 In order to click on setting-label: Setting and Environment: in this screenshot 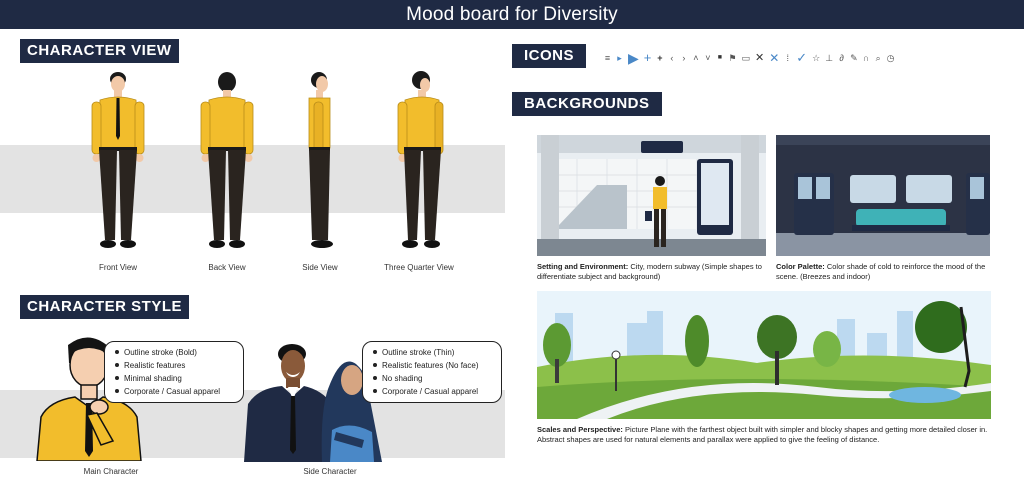, I will do `click(583, 266)`.